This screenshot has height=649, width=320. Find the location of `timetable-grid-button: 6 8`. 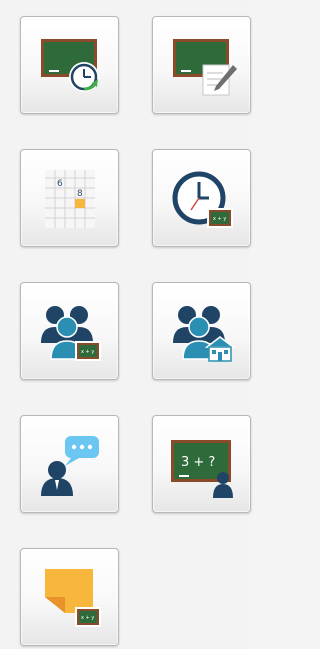

timetable-grid-button: 6 8 is located at coordinates (69, 198).